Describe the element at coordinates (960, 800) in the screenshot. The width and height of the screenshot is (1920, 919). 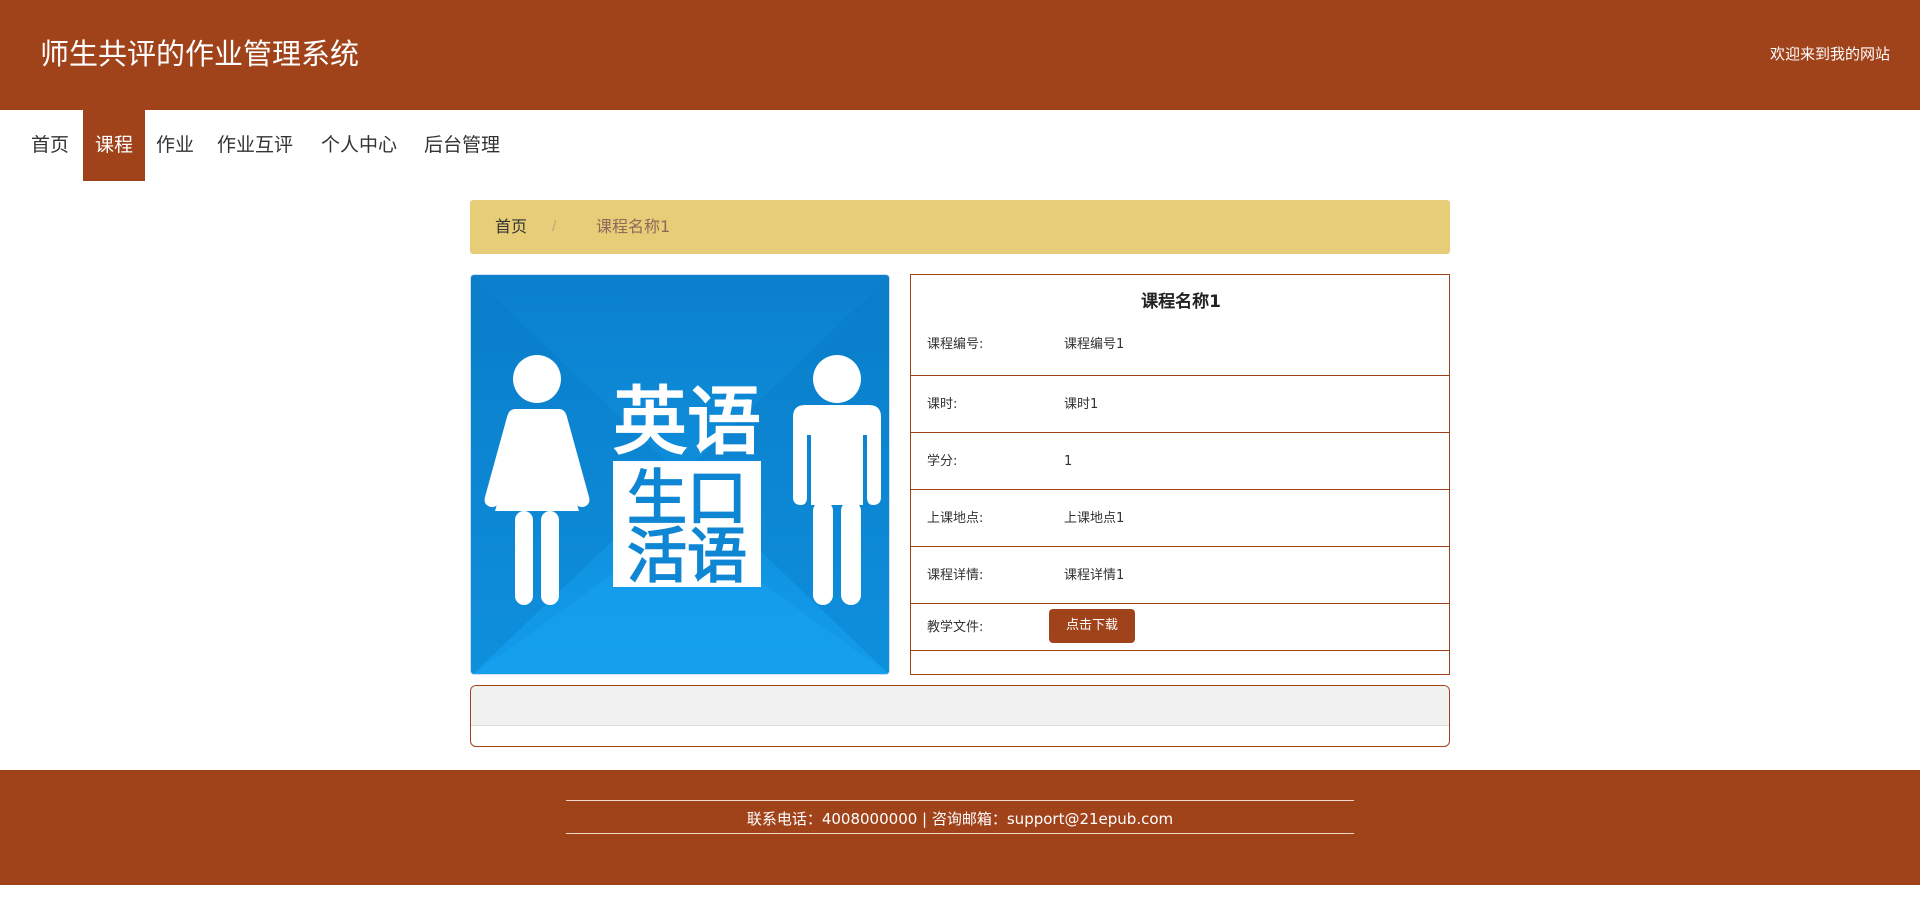
I see `footer-divider-top` at that location.